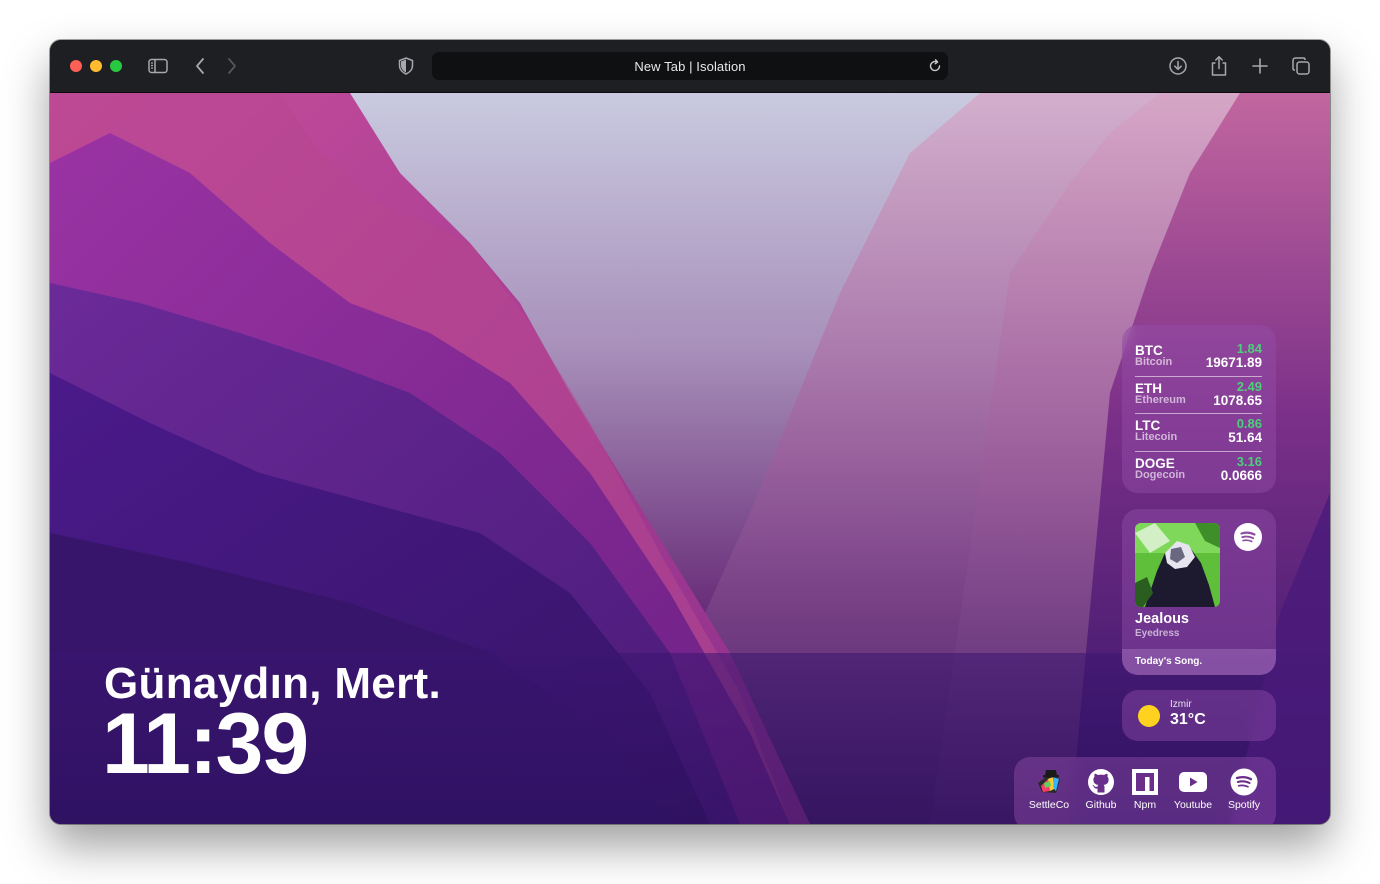 The width and height of the screenshot is (1380, 884). Describe the element at coordinates (1154, 362) in the screenshot. I see `crypto-name: Bitcoin` at that location.